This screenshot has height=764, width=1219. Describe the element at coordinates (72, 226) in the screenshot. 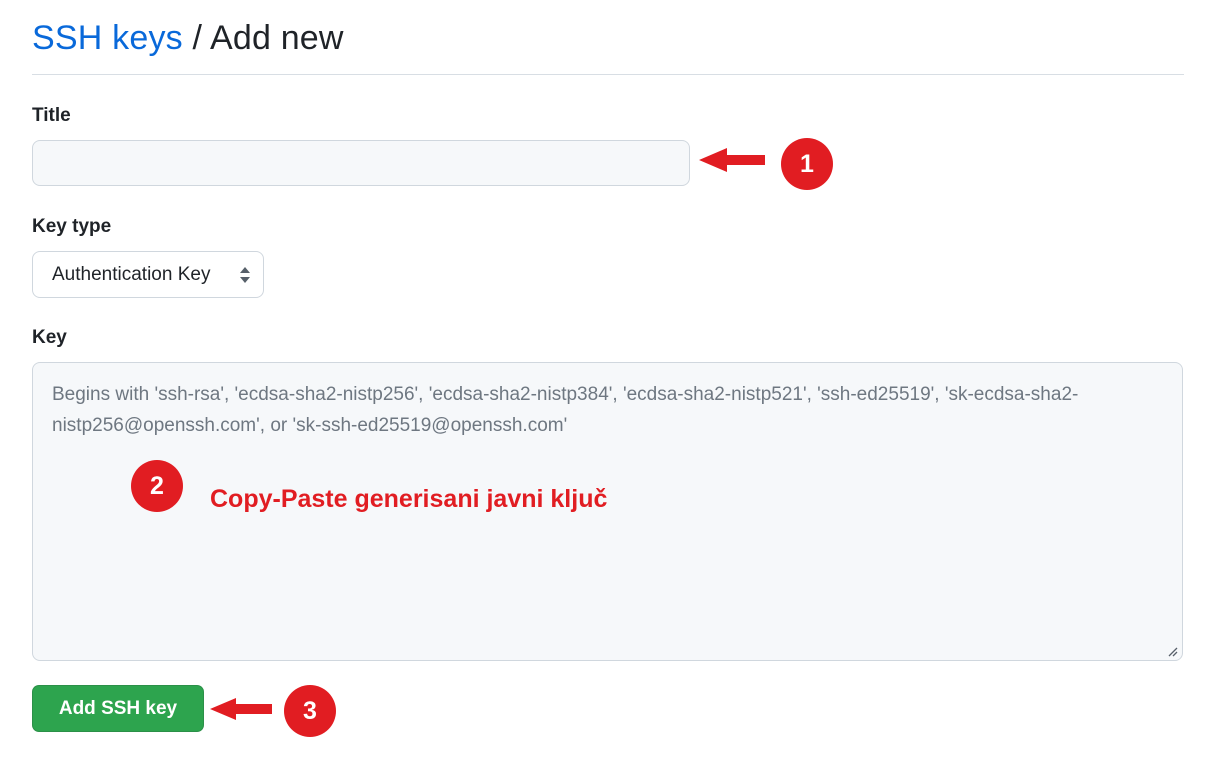

I see `key-type-label: Key type` at that location.